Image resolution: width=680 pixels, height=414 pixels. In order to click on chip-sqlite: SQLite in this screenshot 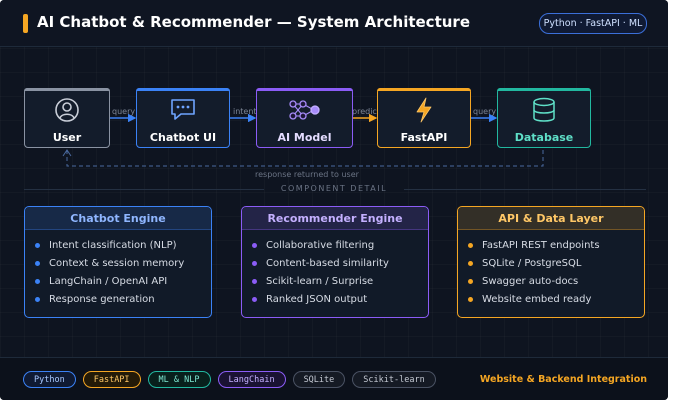, I will do `click(319, 379)`.